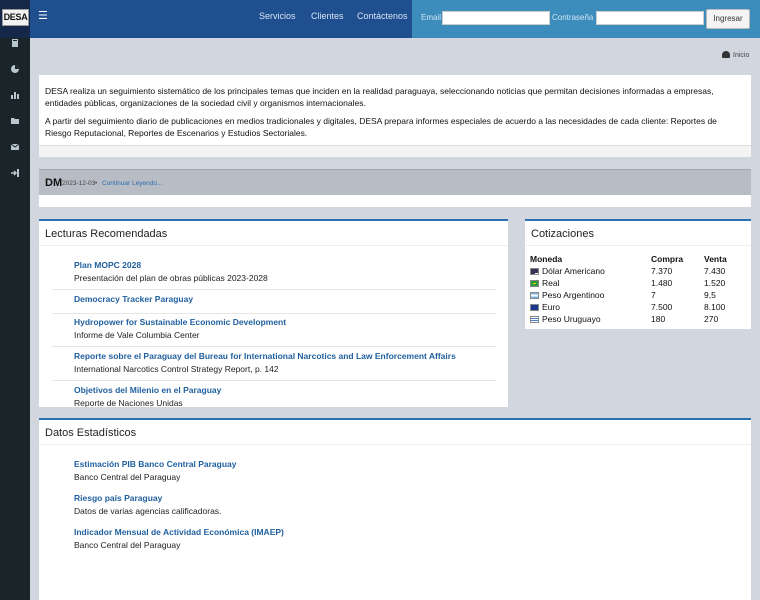 The height and width of the screenshot is (600, 760). I want to click on sidebar, so click(15, 319).